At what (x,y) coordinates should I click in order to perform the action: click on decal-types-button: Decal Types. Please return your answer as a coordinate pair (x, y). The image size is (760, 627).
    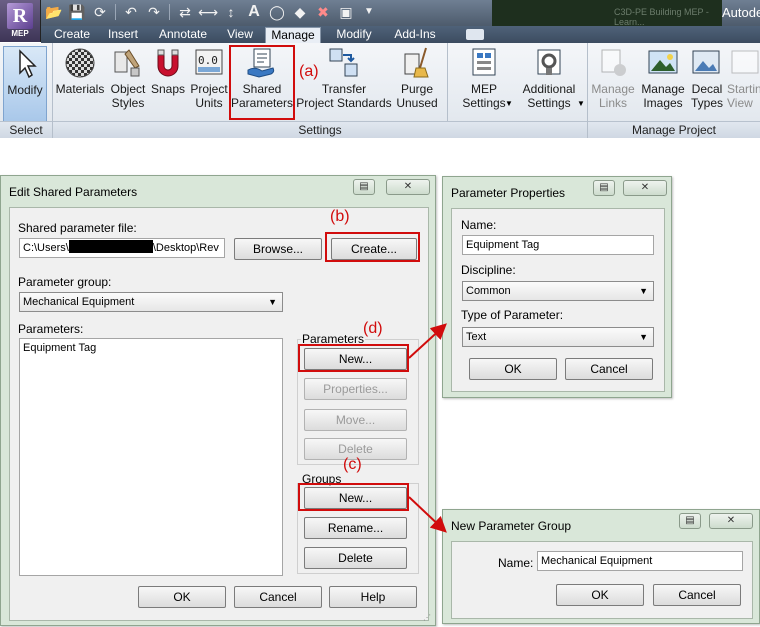
    Looking at the image, I should click on (707, 83).